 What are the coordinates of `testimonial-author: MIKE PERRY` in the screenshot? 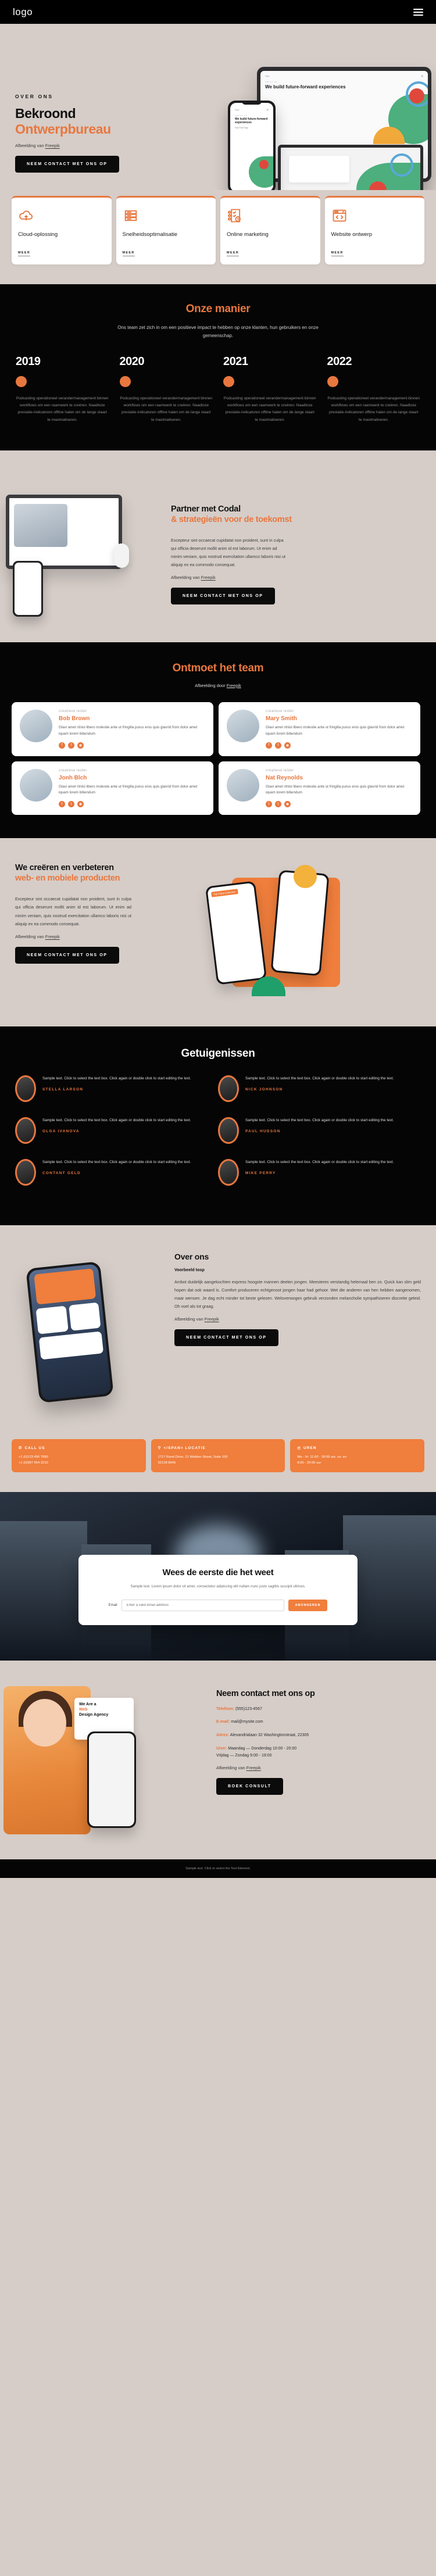 It's located at (261, 1174).